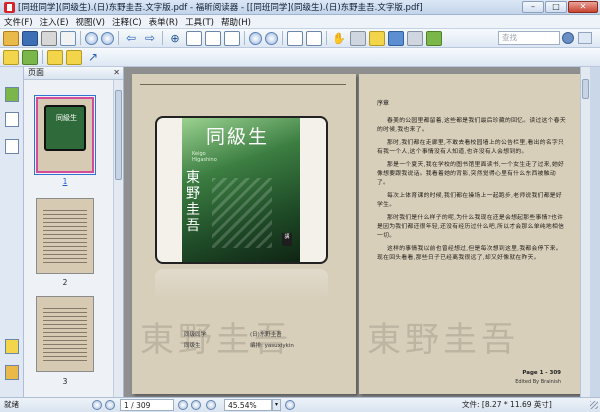  Describe the element at coordinates (12, 372) in the screenshot. I see `attachments-icon` at that location.